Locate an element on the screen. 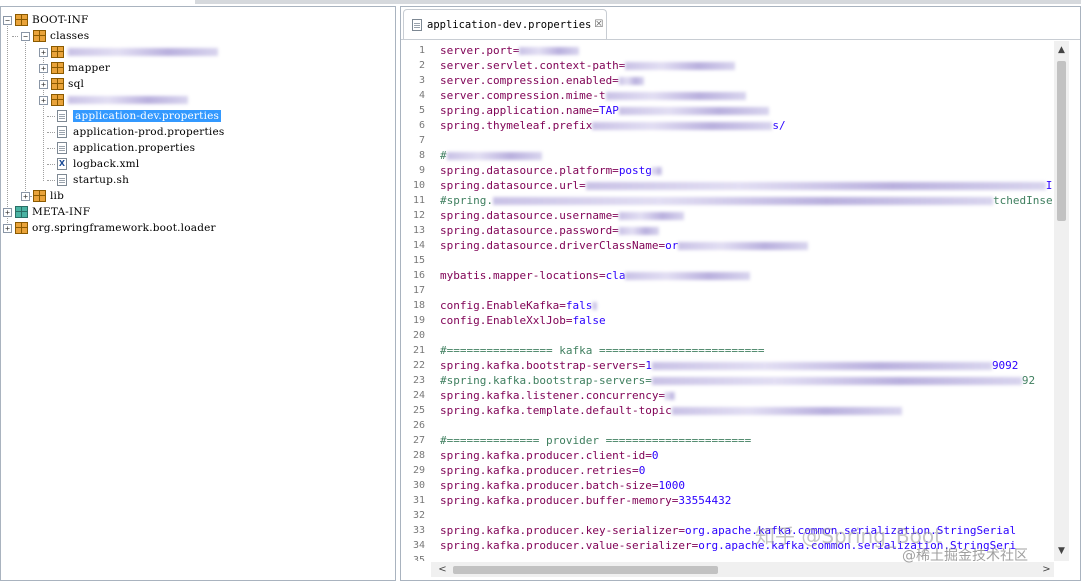  line-number: 31 is located at coordinates (414, 500).